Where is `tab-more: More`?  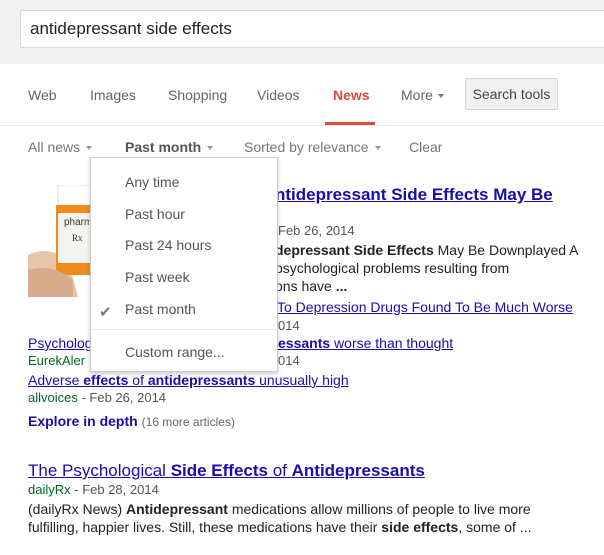 tab-more: More is located at coordinates (422, 95).